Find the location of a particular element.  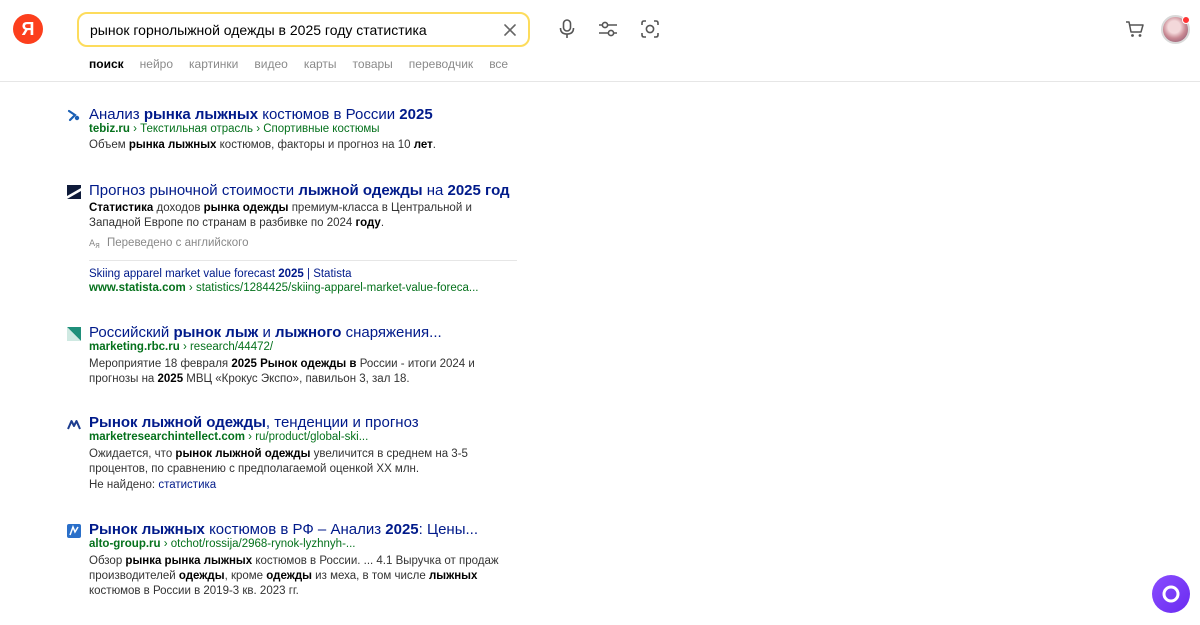

sliders-icon is located at coordinates (608, 29).